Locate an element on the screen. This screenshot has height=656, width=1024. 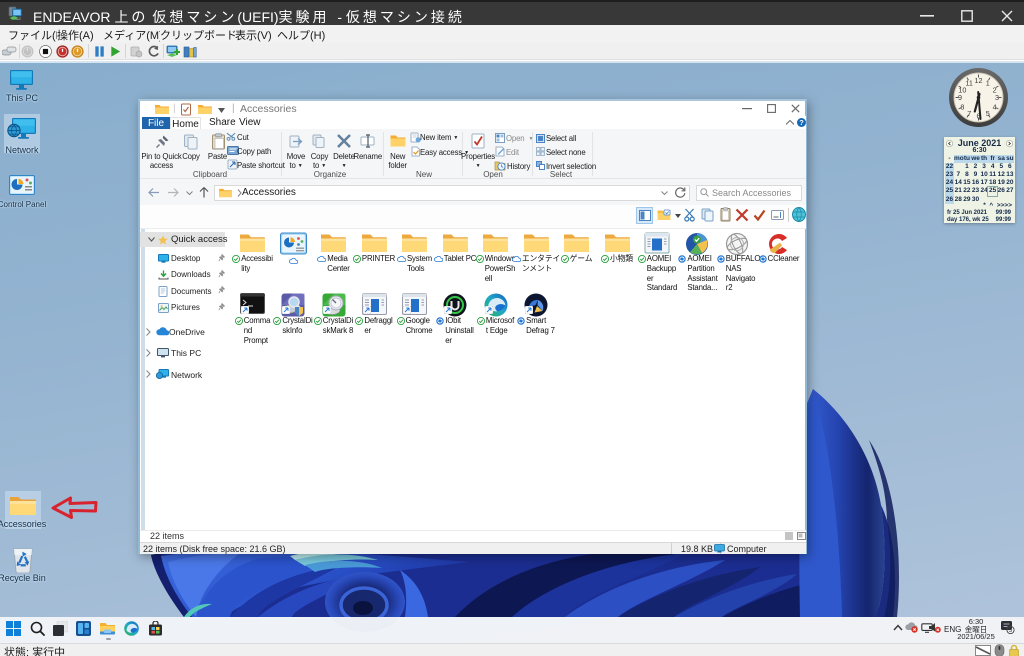
svg-text: 4 is located at coordinates (995, 106).